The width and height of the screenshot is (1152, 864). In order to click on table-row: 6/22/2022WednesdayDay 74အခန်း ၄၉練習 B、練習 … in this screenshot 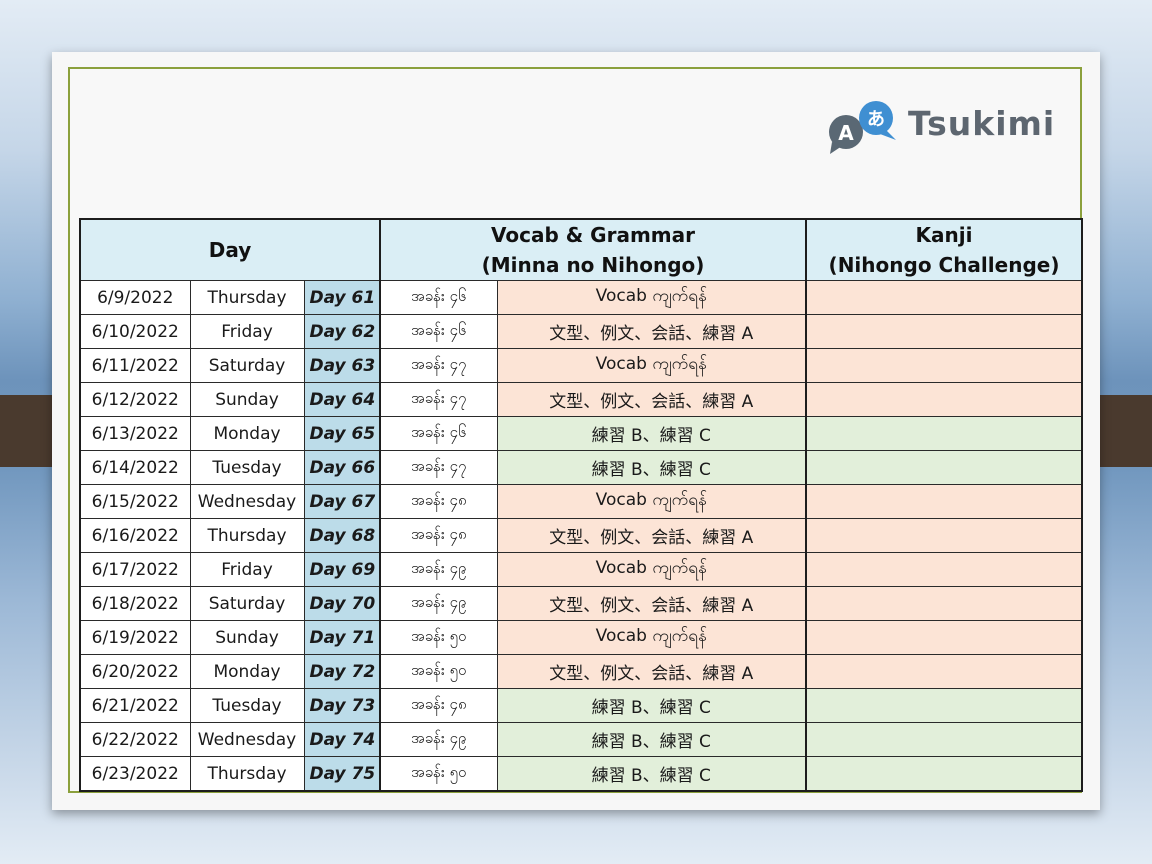, I will do `click(581, 740)`.